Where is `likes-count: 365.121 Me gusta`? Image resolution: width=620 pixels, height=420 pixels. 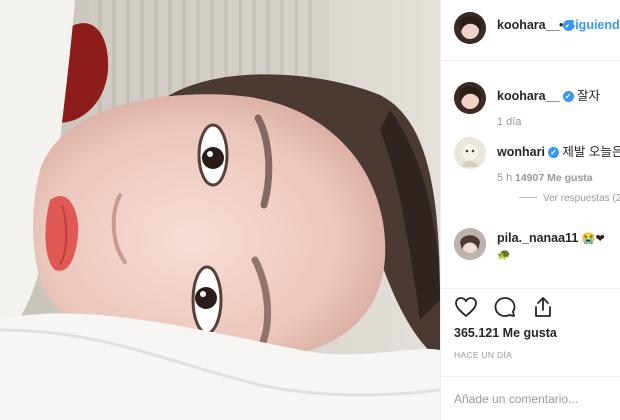 likes-count: 365.121 Me gusta is located at coordinates (505, 333).